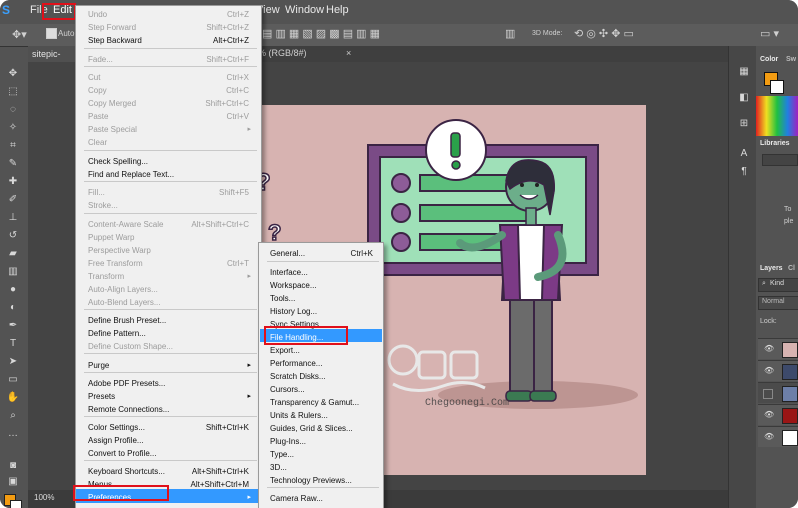  I want to click on color-panel-background, so click(777, 87).